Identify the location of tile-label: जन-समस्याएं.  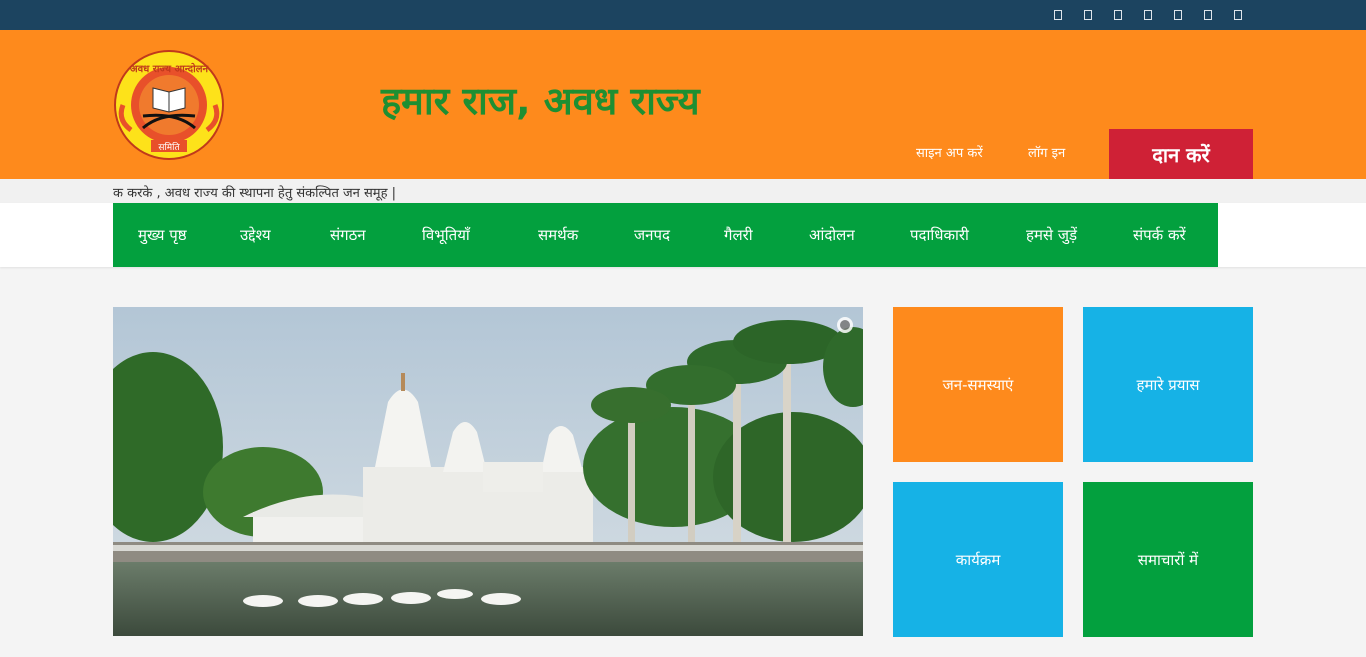
(978, 384).